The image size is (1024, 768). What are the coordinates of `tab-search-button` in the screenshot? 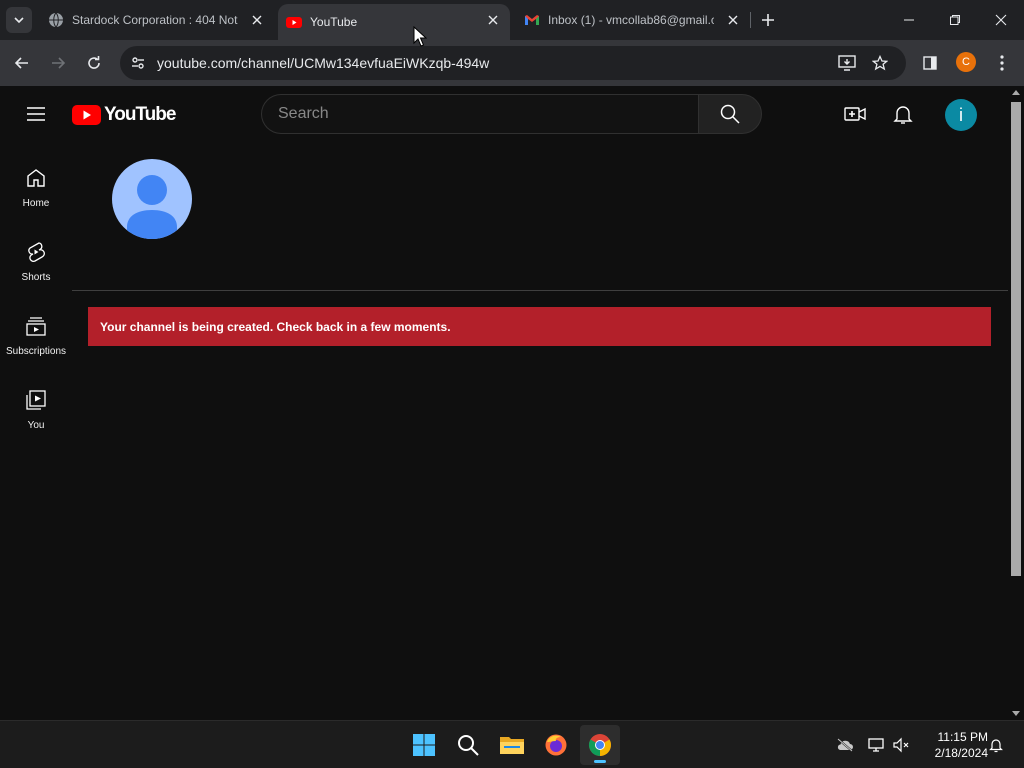 It's located at (19, 20).